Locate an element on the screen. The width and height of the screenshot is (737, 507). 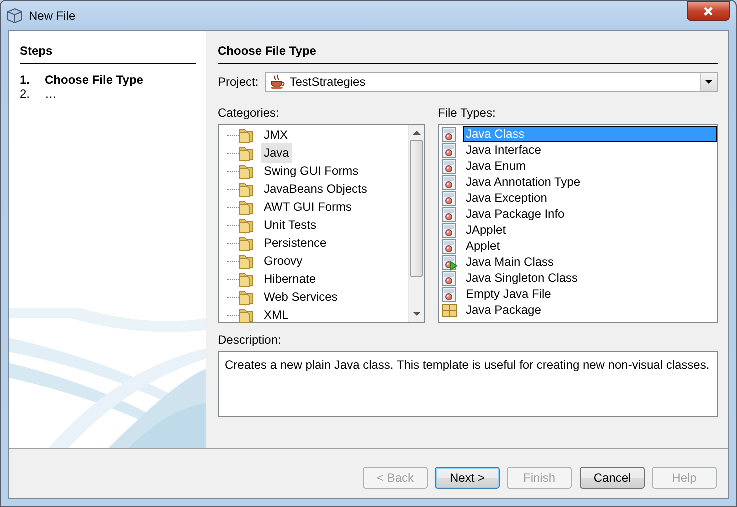
file-type-item: JApplet is located at coordinates (590, 230).